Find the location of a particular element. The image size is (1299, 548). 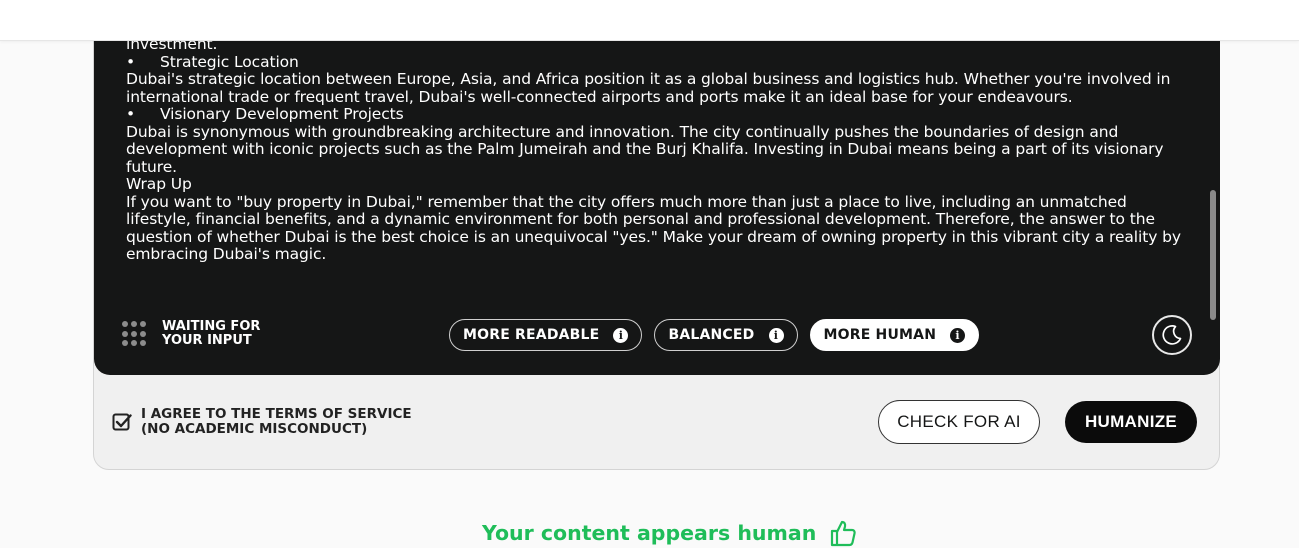

status-text: WAITING FOR YOUR INPUT is located at coordinates (211, 334).